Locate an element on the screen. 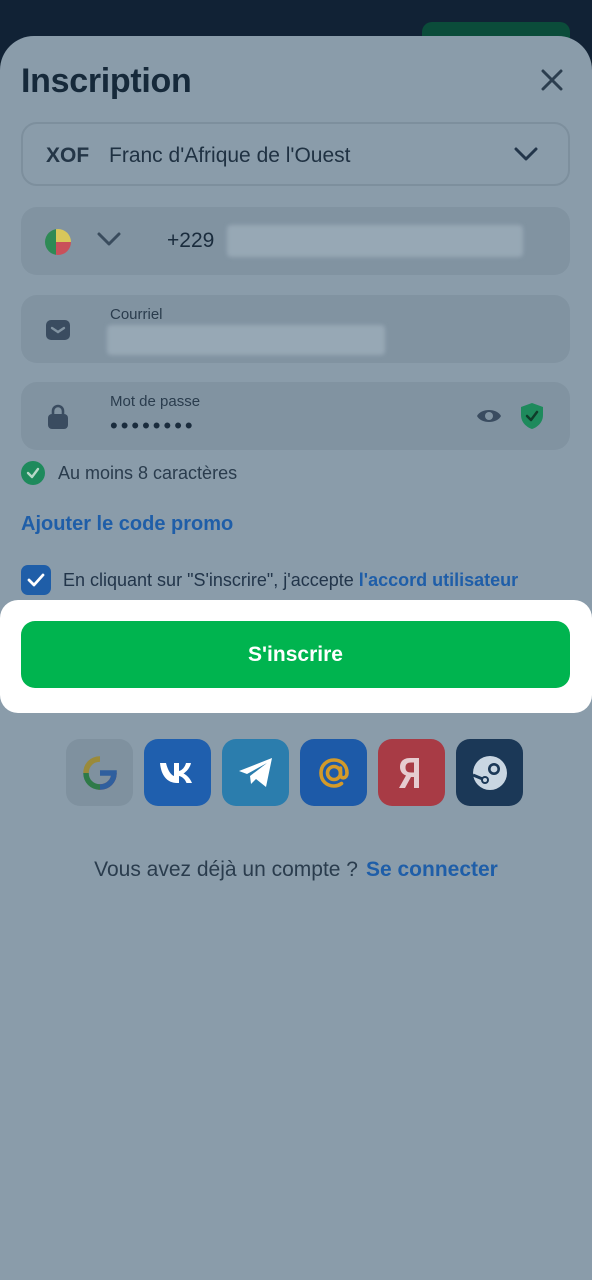 The height and width of the screenshot is (1280, 592). register-button: S'inscrire is located at coordinates (295, 654).